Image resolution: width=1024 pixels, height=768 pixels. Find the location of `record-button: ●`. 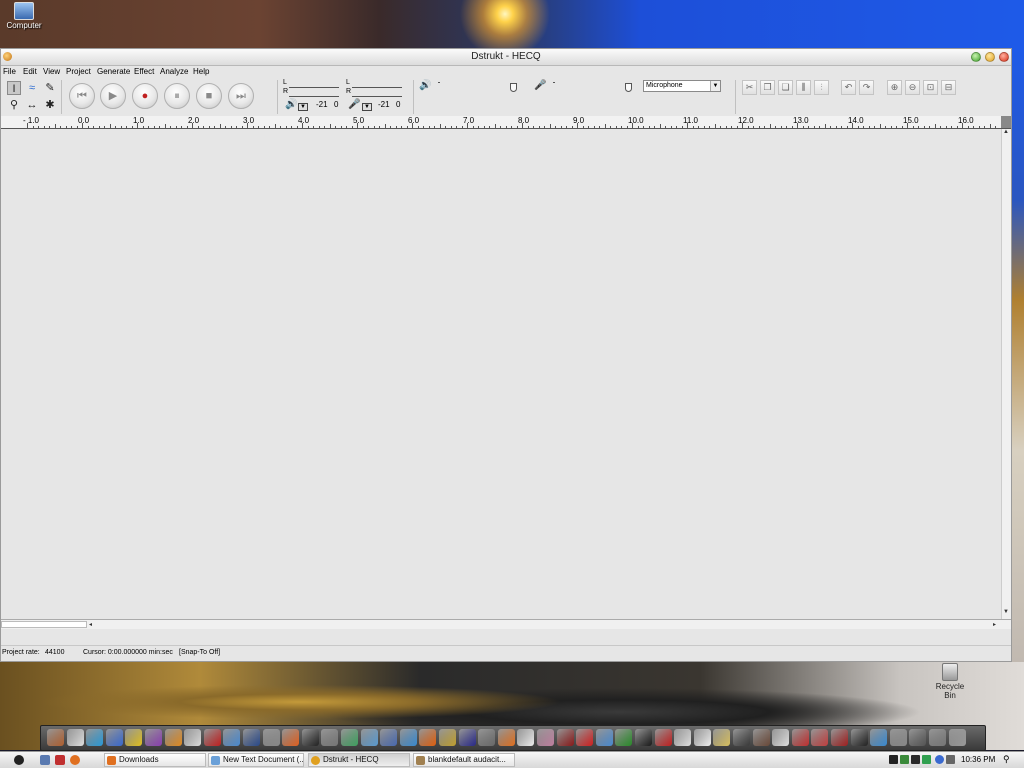

record-button: ● is located at coordinates (145, 96).